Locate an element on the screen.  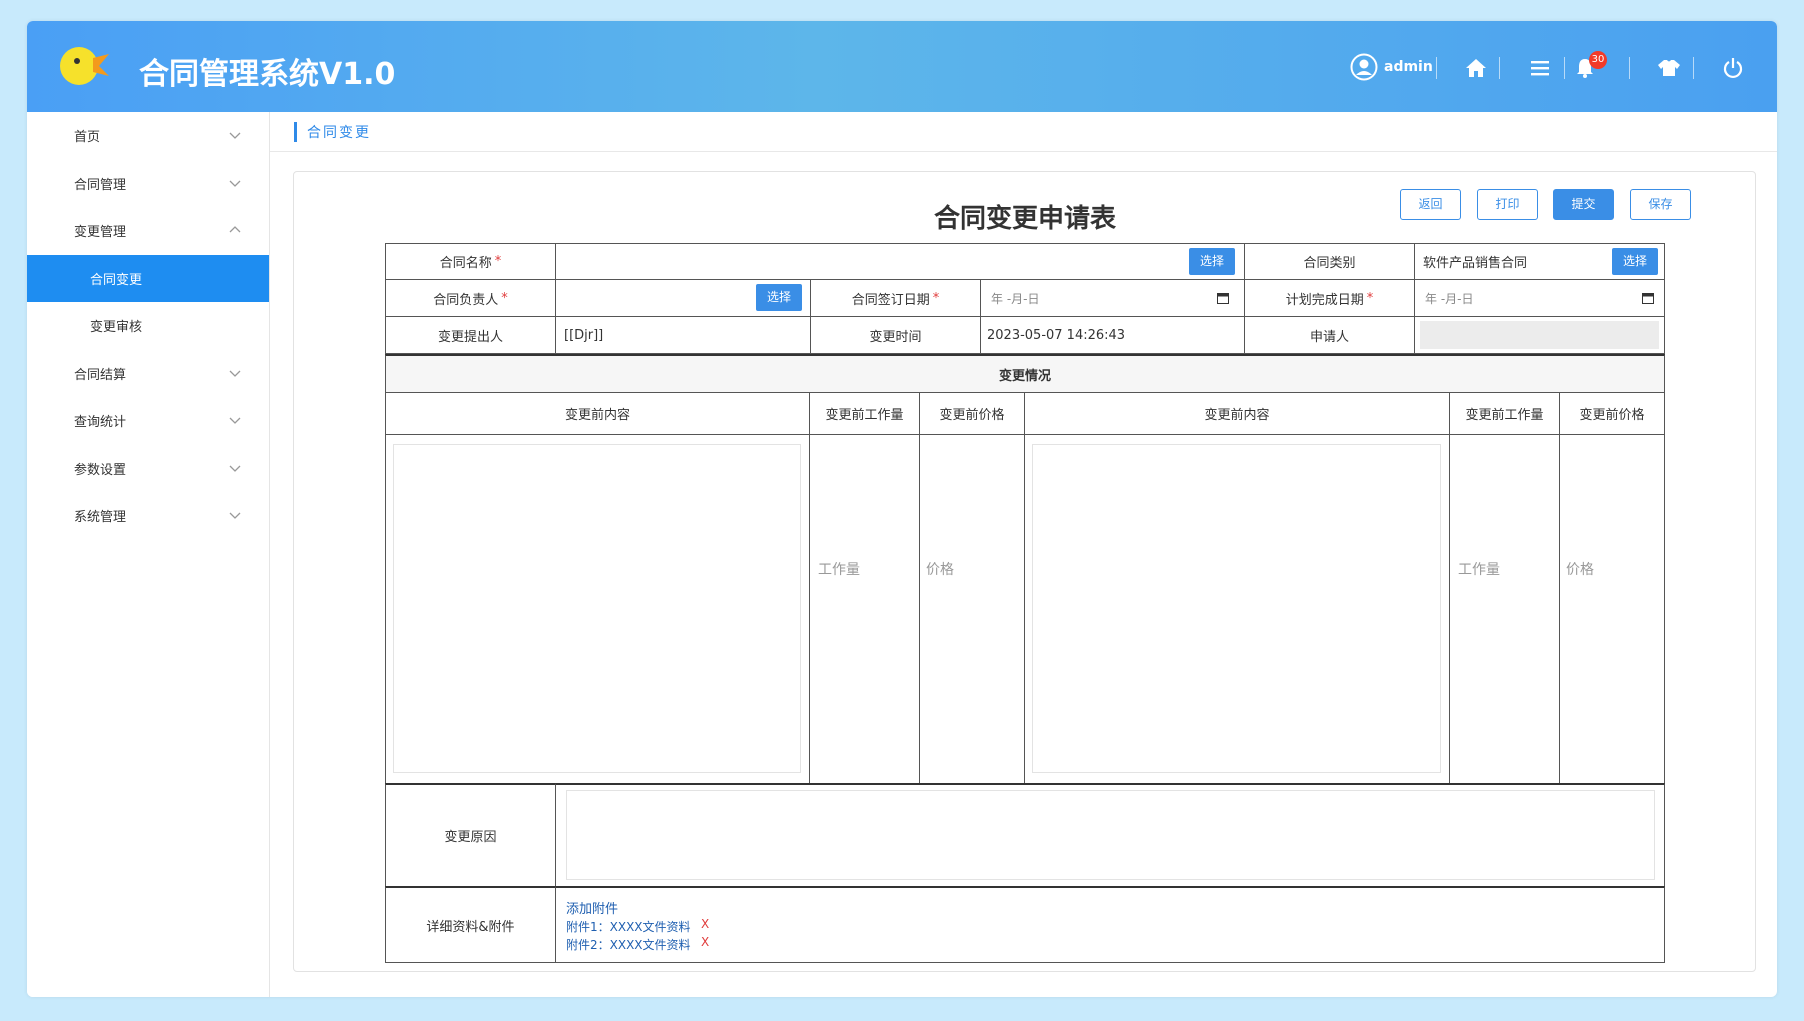
sidebar-item-statistics: 查询统计 is located at coordinates (148, 421).